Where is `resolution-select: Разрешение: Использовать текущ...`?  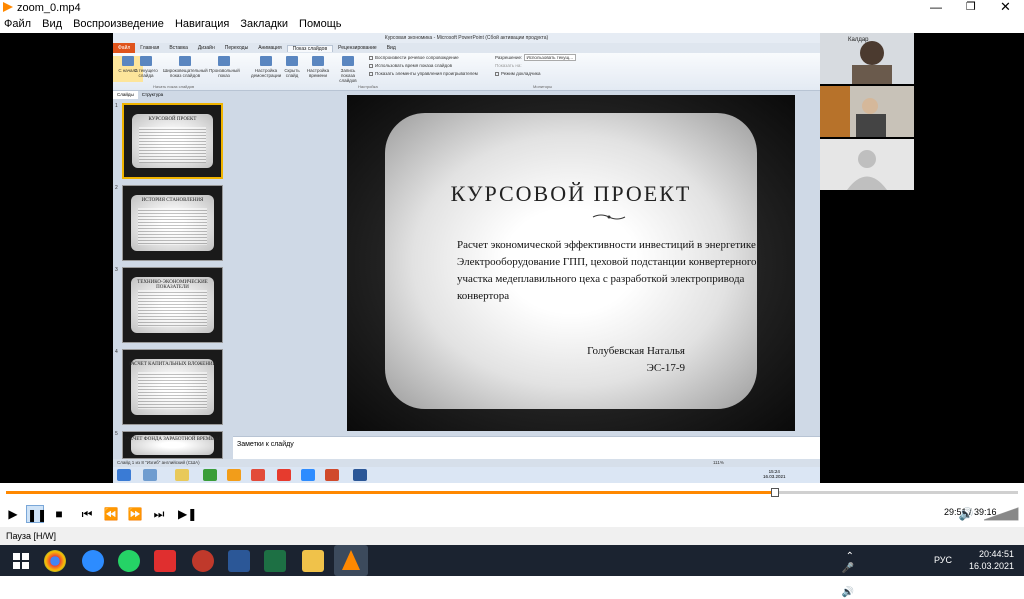
resolution-select: Разрешение: Использовать текущ... is located at coordinates (535, 57).